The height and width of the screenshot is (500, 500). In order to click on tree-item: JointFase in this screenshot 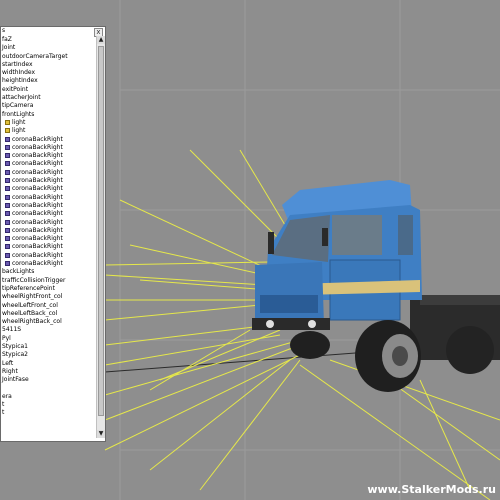, I will do `click(49, 380)`.